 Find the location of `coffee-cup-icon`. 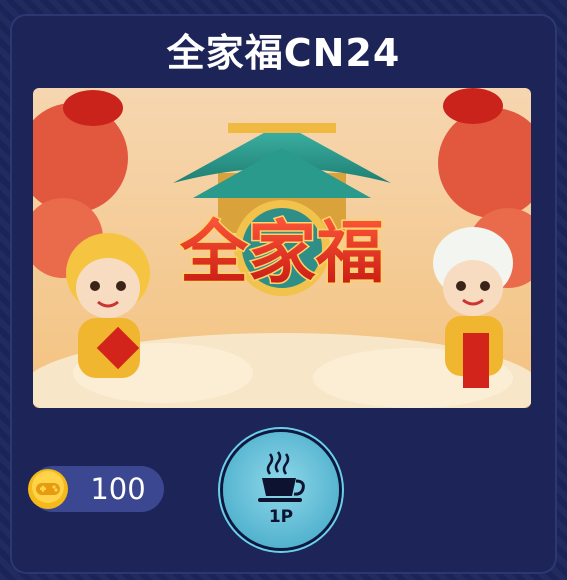

coffee-cup-icon is located at coordinates (281, 476).